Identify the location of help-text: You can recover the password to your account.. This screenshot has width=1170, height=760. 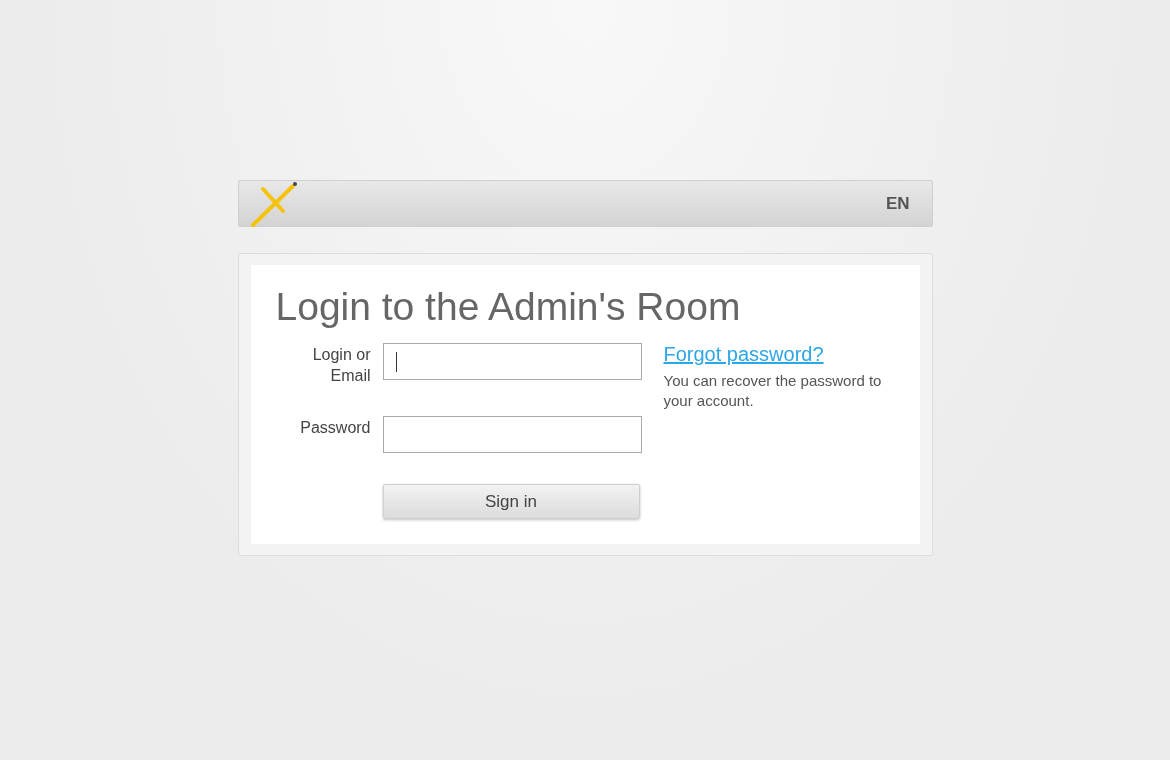
(773, 391).